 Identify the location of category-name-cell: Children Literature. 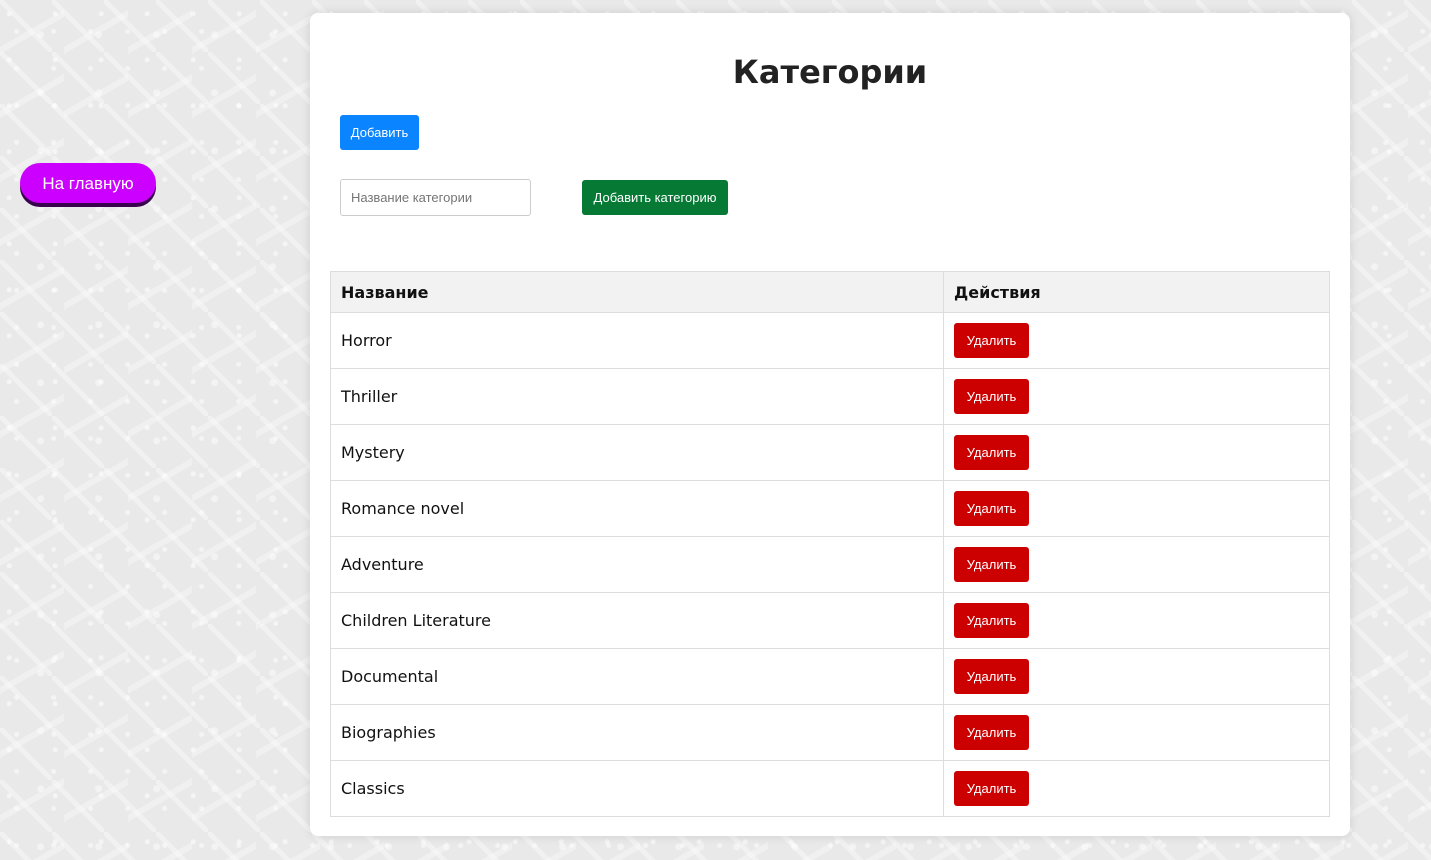
(637, 620).